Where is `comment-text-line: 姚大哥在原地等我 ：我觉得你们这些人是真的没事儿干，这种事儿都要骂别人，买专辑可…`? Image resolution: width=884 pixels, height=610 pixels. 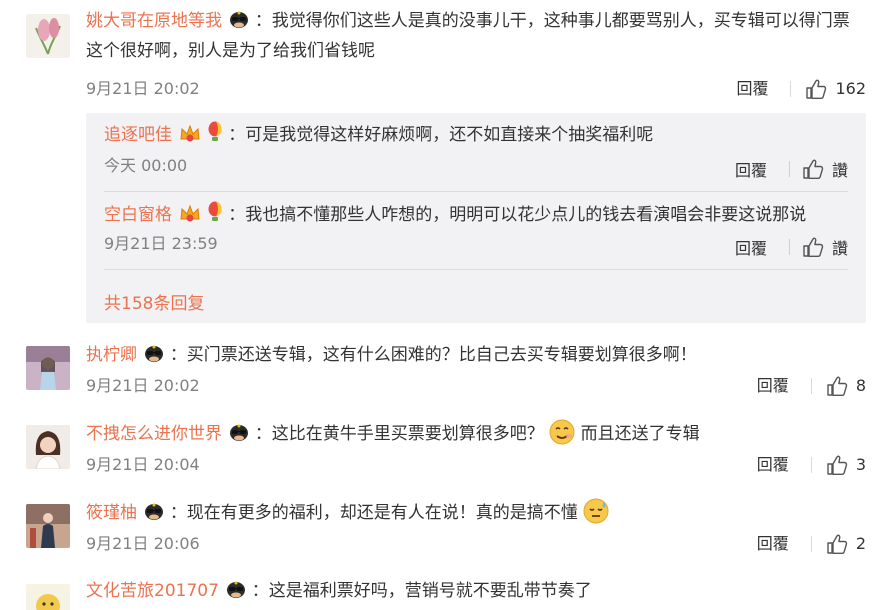
comment-text-line: 姚大哥在原地等我 ：我觉得你们这些人是真的没事儿干，这种事儿都要骂别人，买专辑可… is located at coordinates (475, 36).